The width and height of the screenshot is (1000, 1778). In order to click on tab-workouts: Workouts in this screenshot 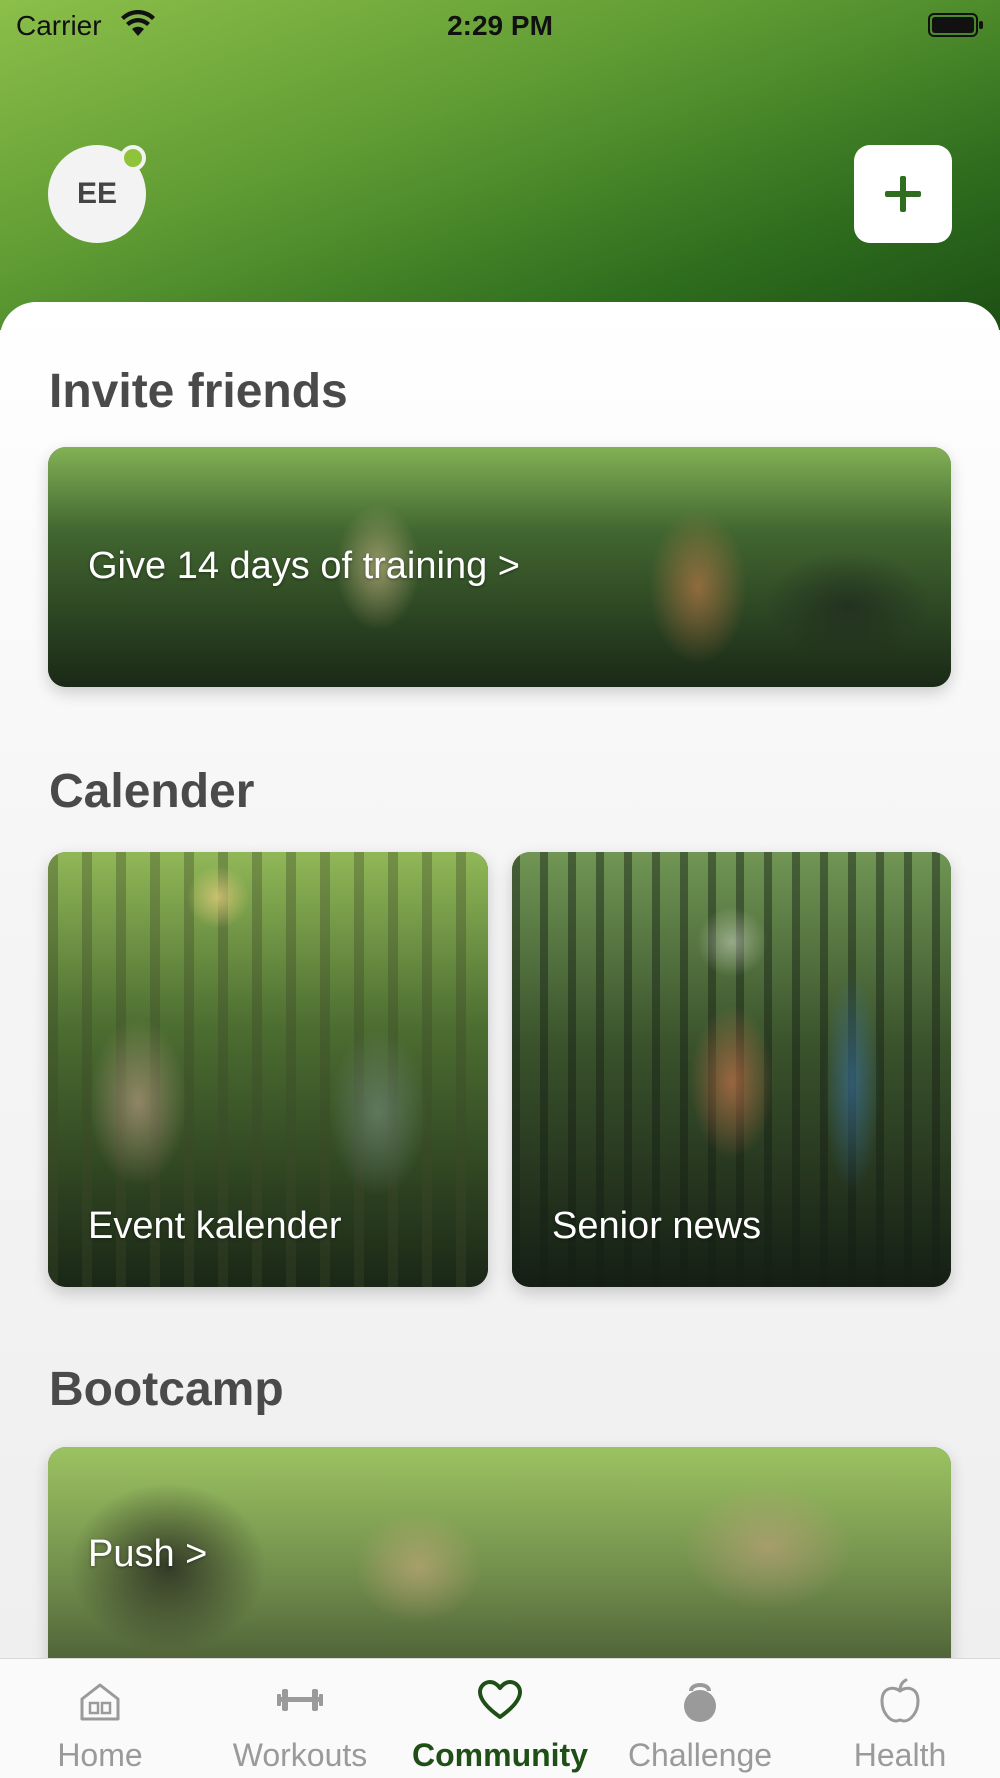, I will do `click(300, 1718)`.